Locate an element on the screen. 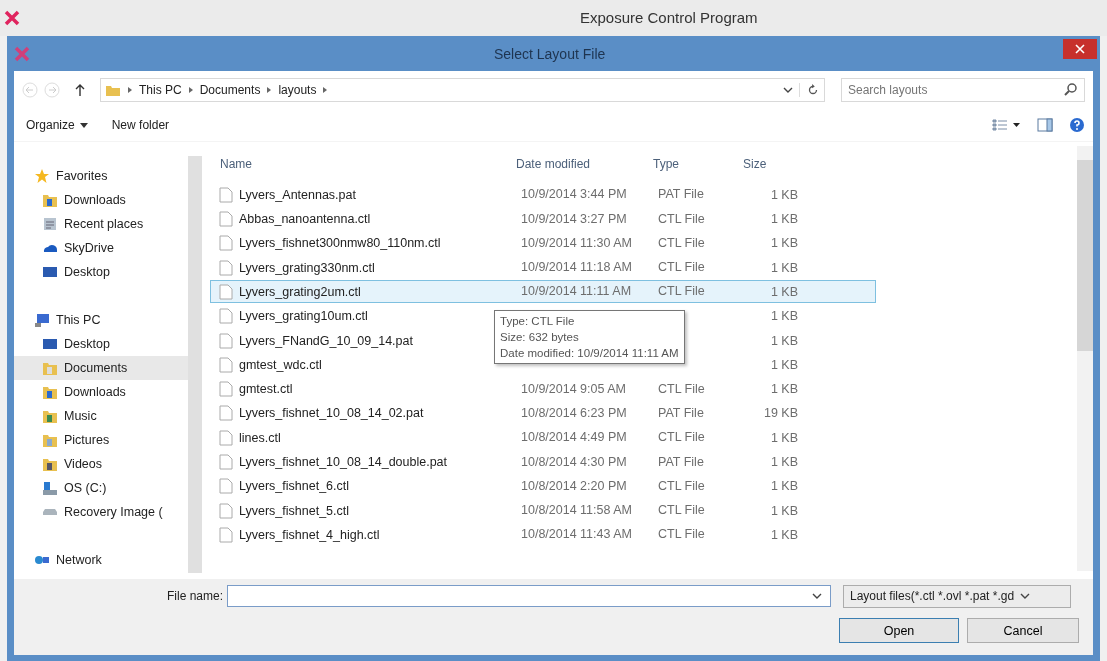  file-name: Lyvers_fishnet_10_08_14_02.pat is located at coordinates (331, 413).